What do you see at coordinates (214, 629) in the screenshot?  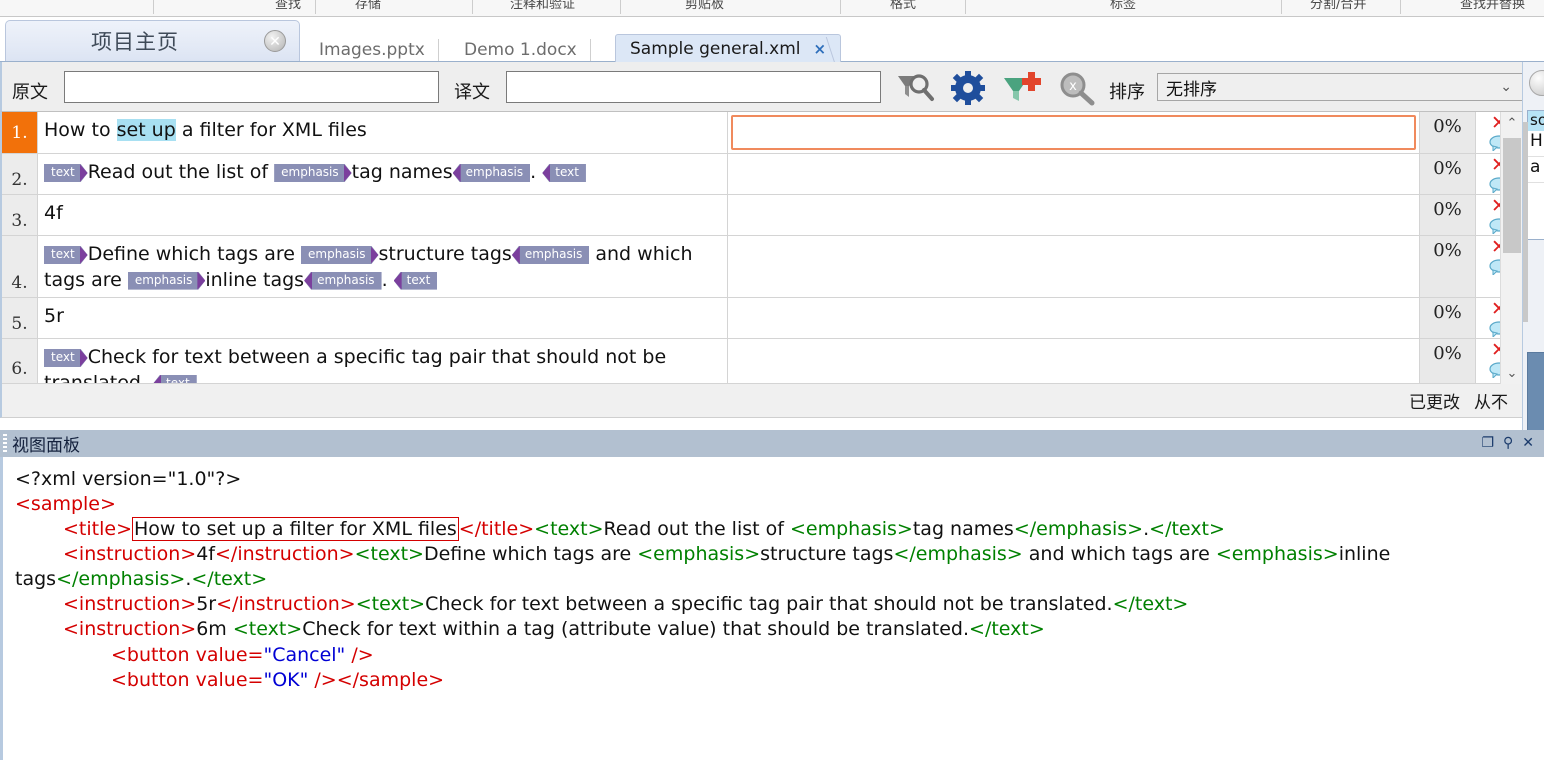 I see `xml-text: 6m` at bounding box center [214, 629].